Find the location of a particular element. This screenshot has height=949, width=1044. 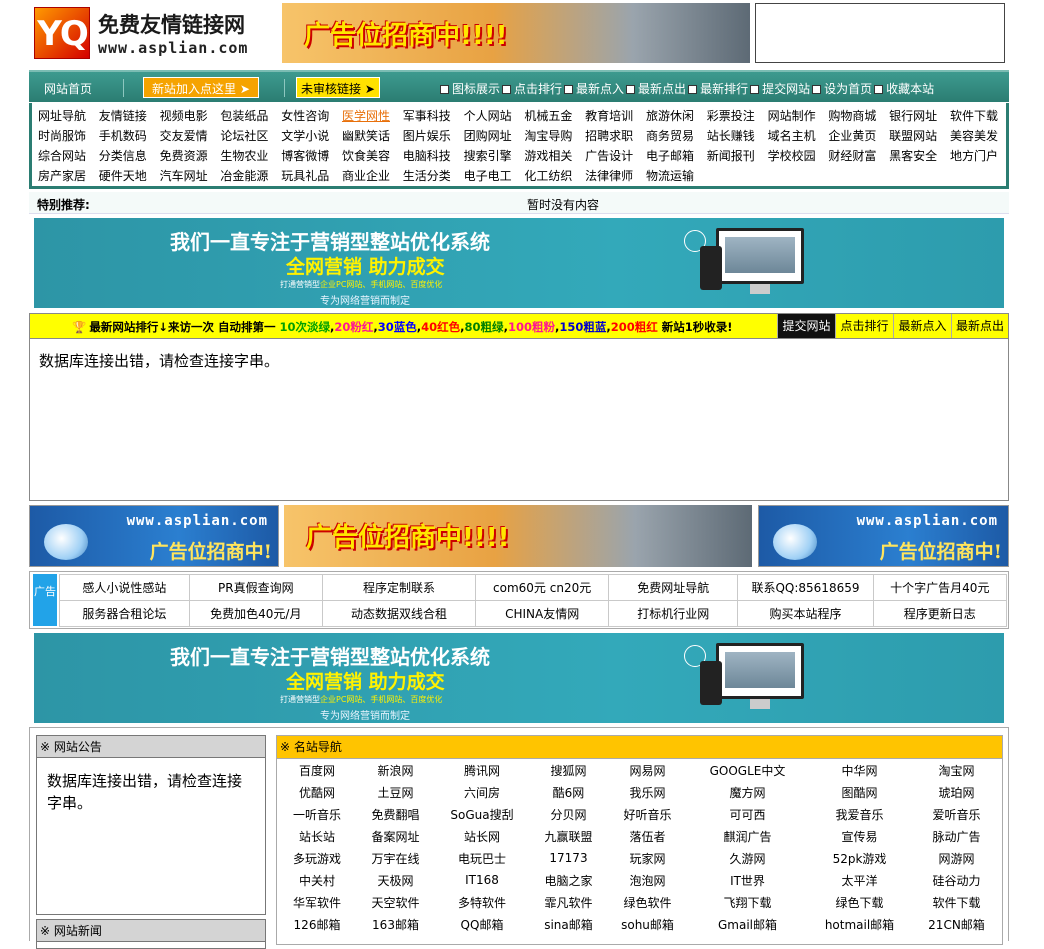

category-link: 文学小说 is located at coordinates (311, 136).